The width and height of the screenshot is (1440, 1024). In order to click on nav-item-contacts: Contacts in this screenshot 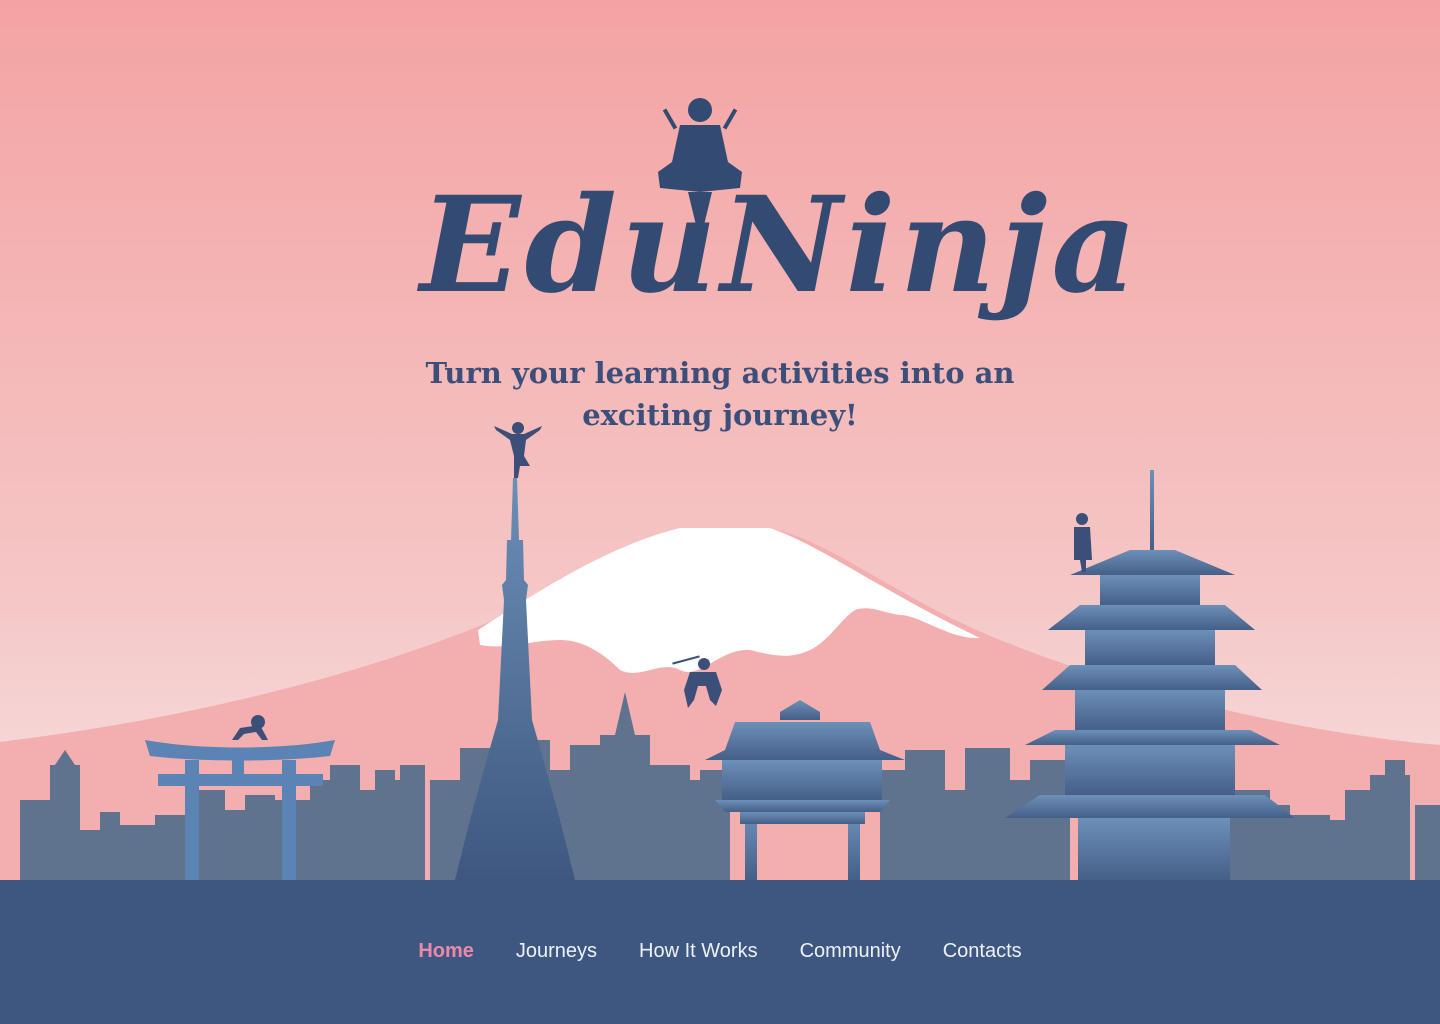, I will do `click(982, 951)`.